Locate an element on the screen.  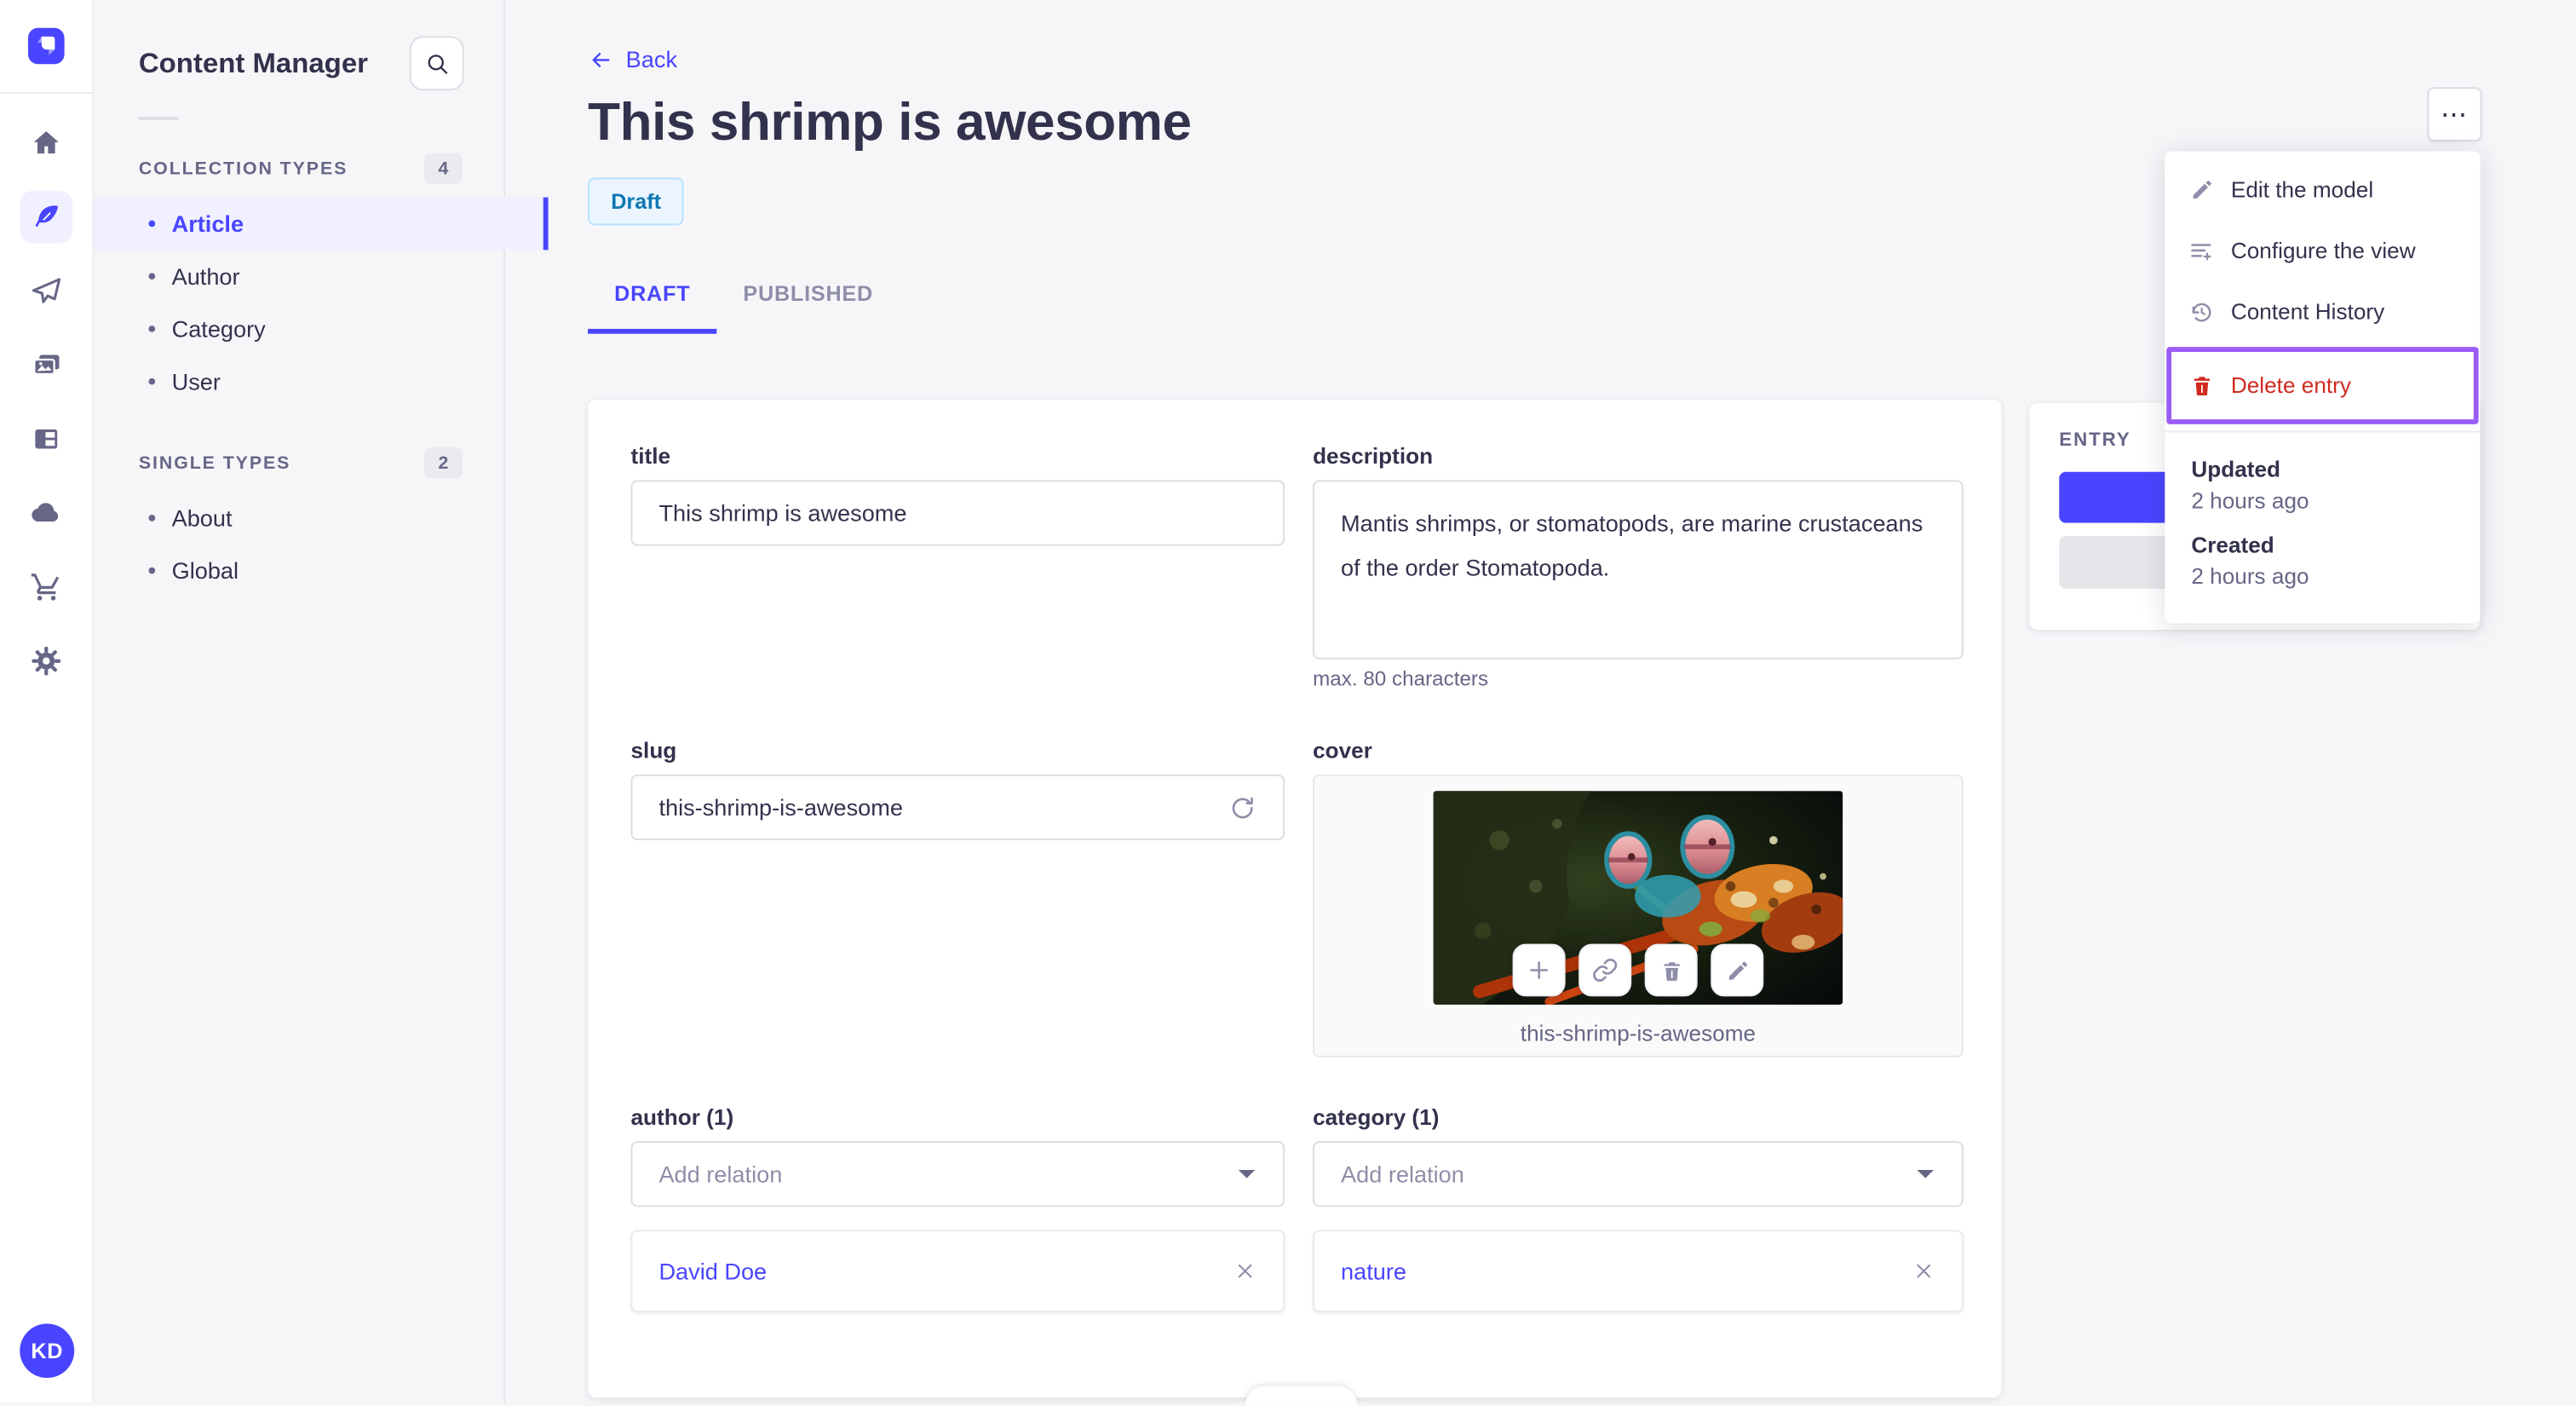
search-button is located at coordinates (436, 63).